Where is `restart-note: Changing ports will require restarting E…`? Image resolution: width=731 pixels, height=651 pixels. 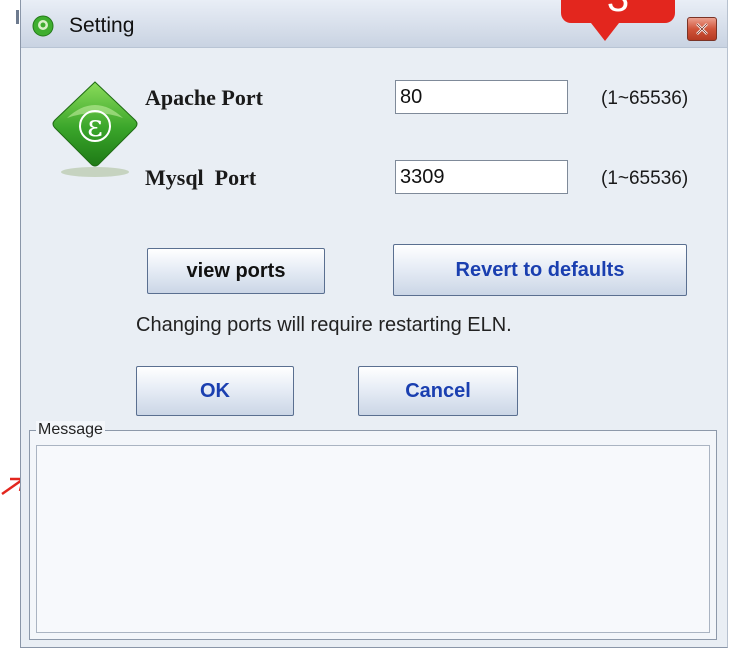 restart-note: Changing ports will require restarting E… is located at coordinates (324, 325).